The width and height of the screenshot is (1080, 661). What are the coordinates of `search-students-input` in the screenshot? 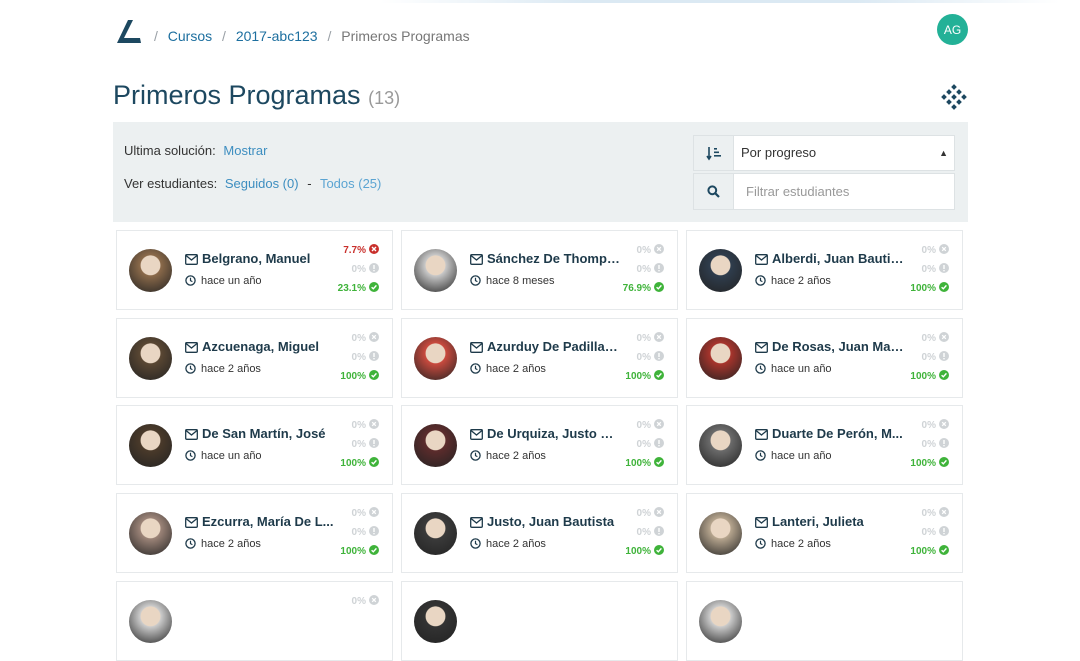 It's located at (844, 191).